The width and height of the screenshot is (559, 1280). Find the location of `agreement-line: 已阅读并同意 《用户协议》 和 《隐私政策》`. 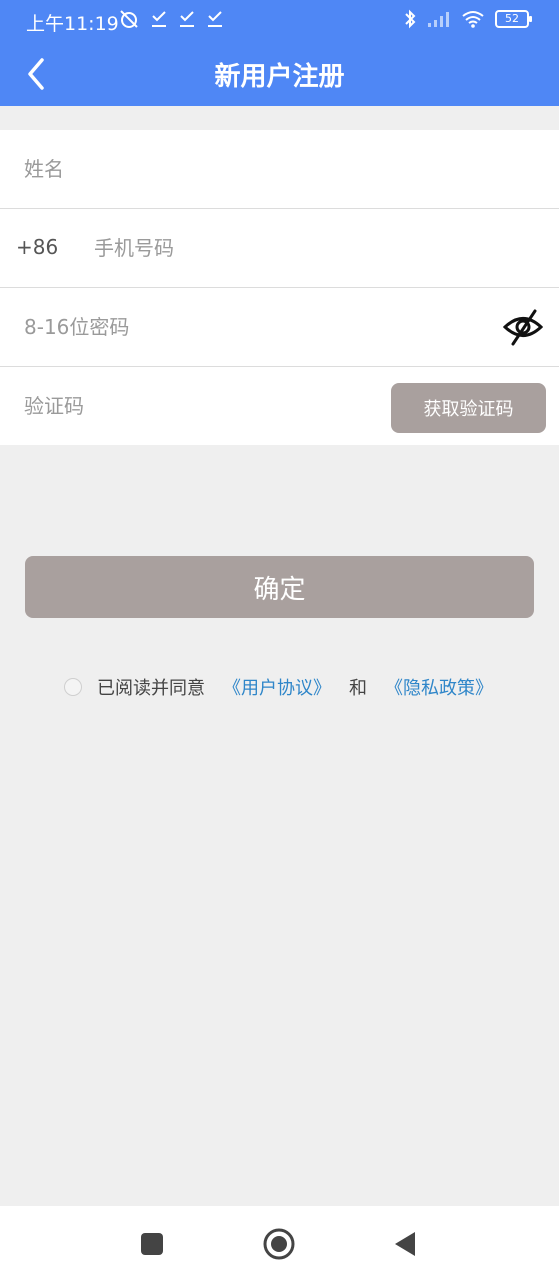

agreement-line: 已阅读并同意 《用户协议》 和 《隐私政策》 is located at coordinates (278, 687).